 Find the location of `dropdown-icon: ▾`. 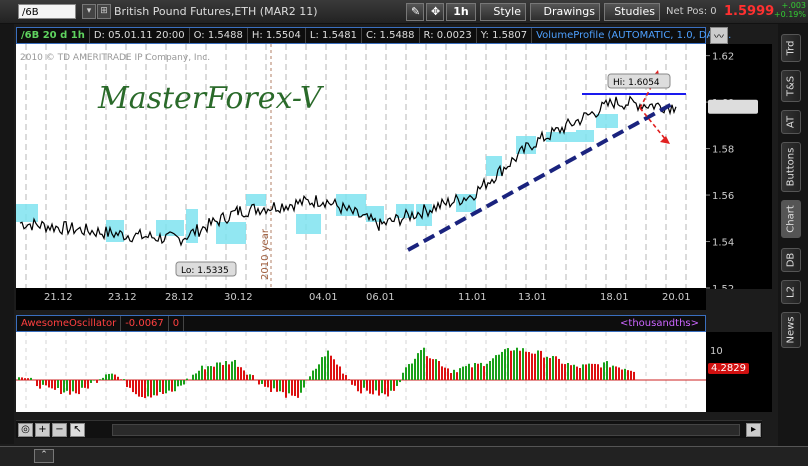

dropdown-icon: ▾ is located at coordinates (89, 11).